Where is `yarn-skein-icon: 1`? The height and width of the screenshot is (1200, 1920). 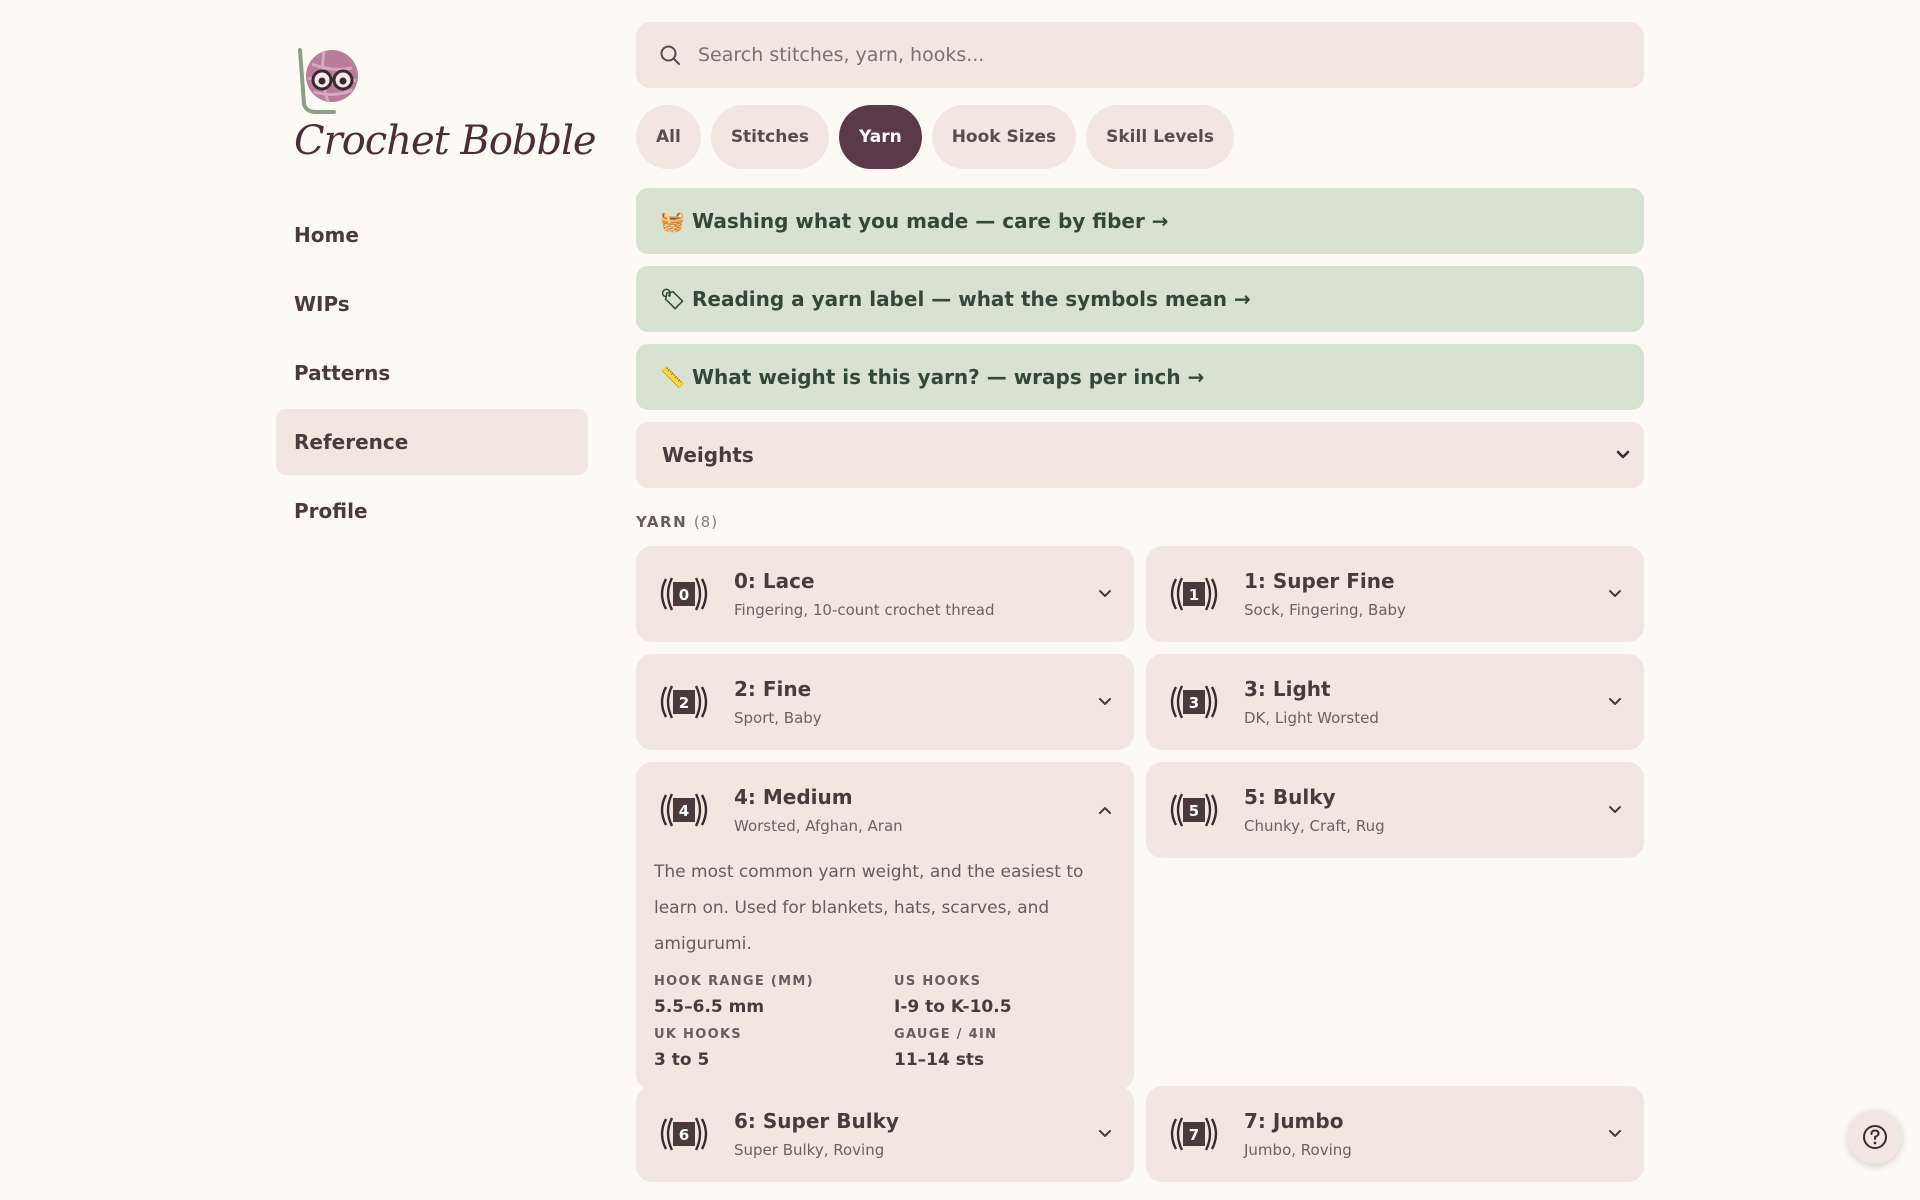
yarn-skein-icon: 1 is located at coordinates (1194, 594).